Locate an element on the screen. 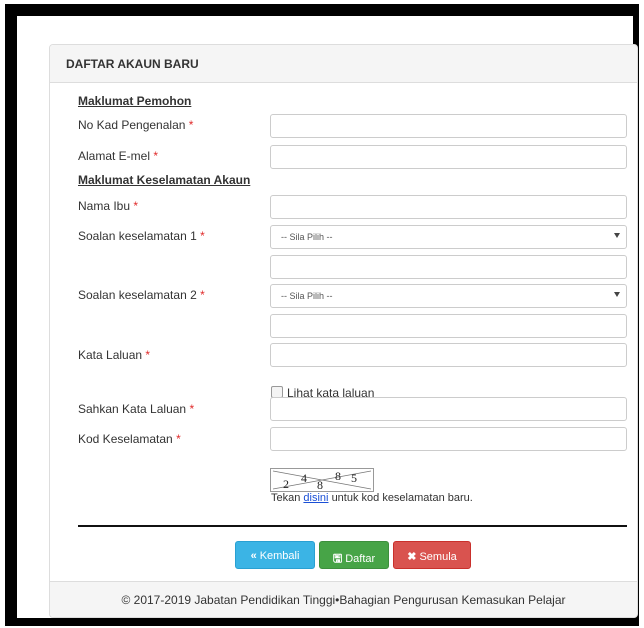  captcha-digit: 5 is located at coordinates (354, 478).